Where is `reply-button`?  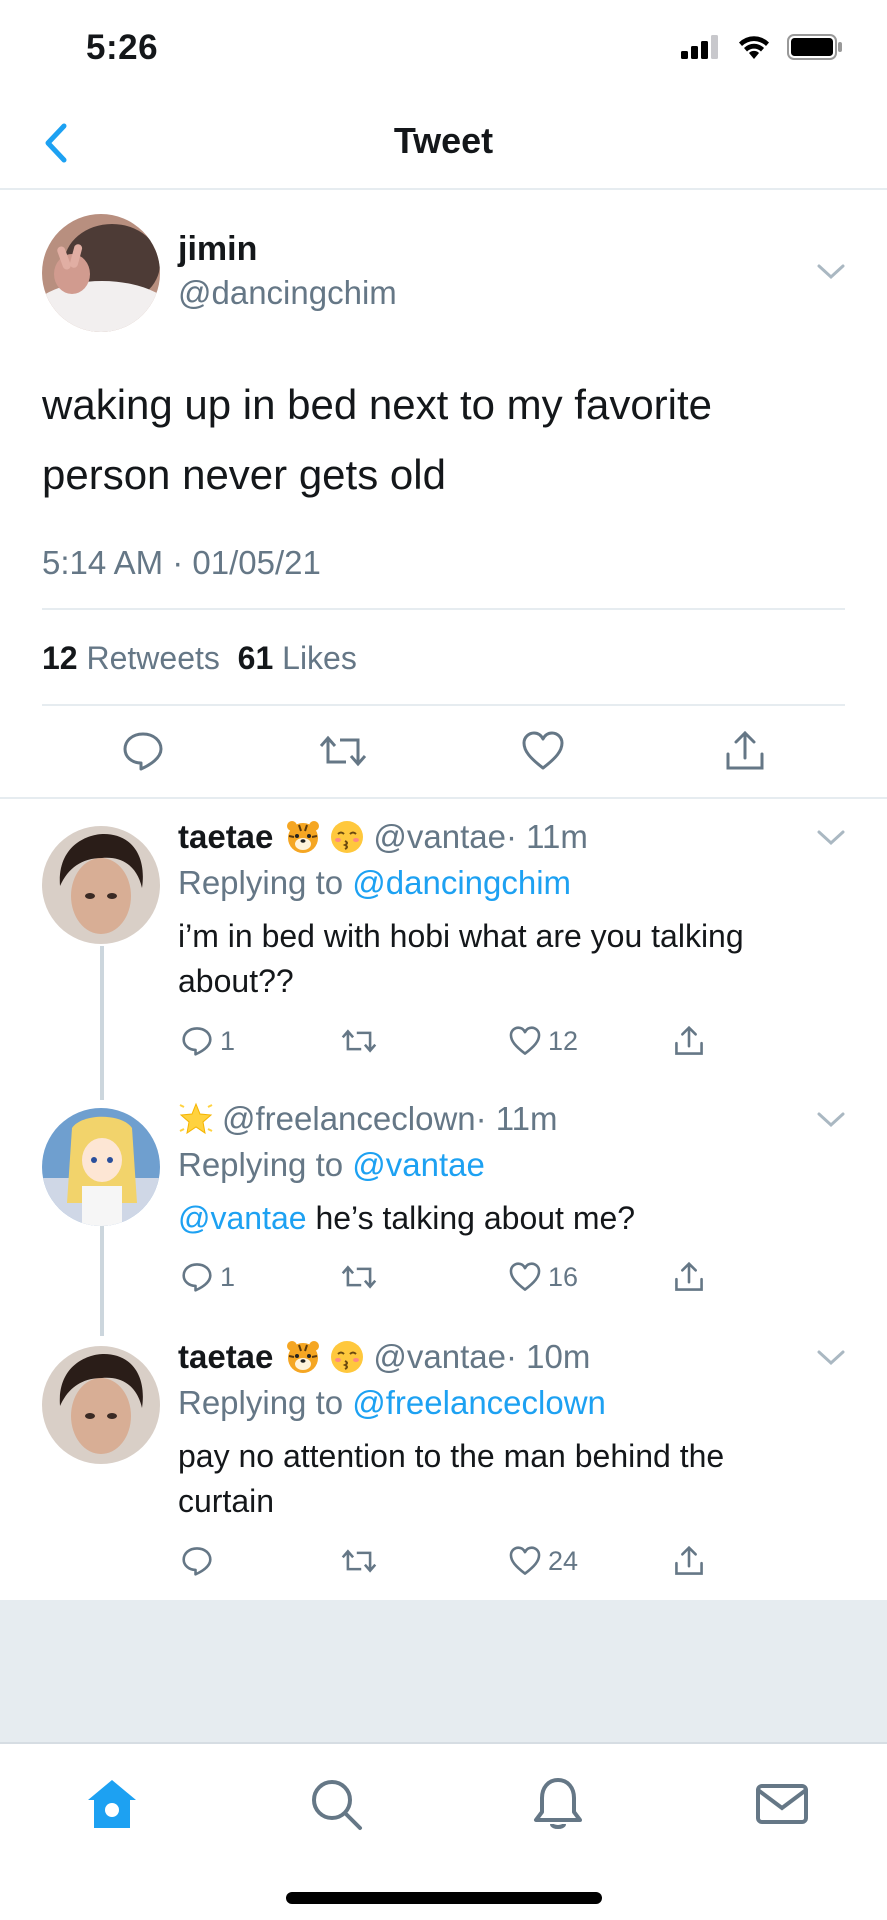 reply-button is located at coordinates (200, 1561).